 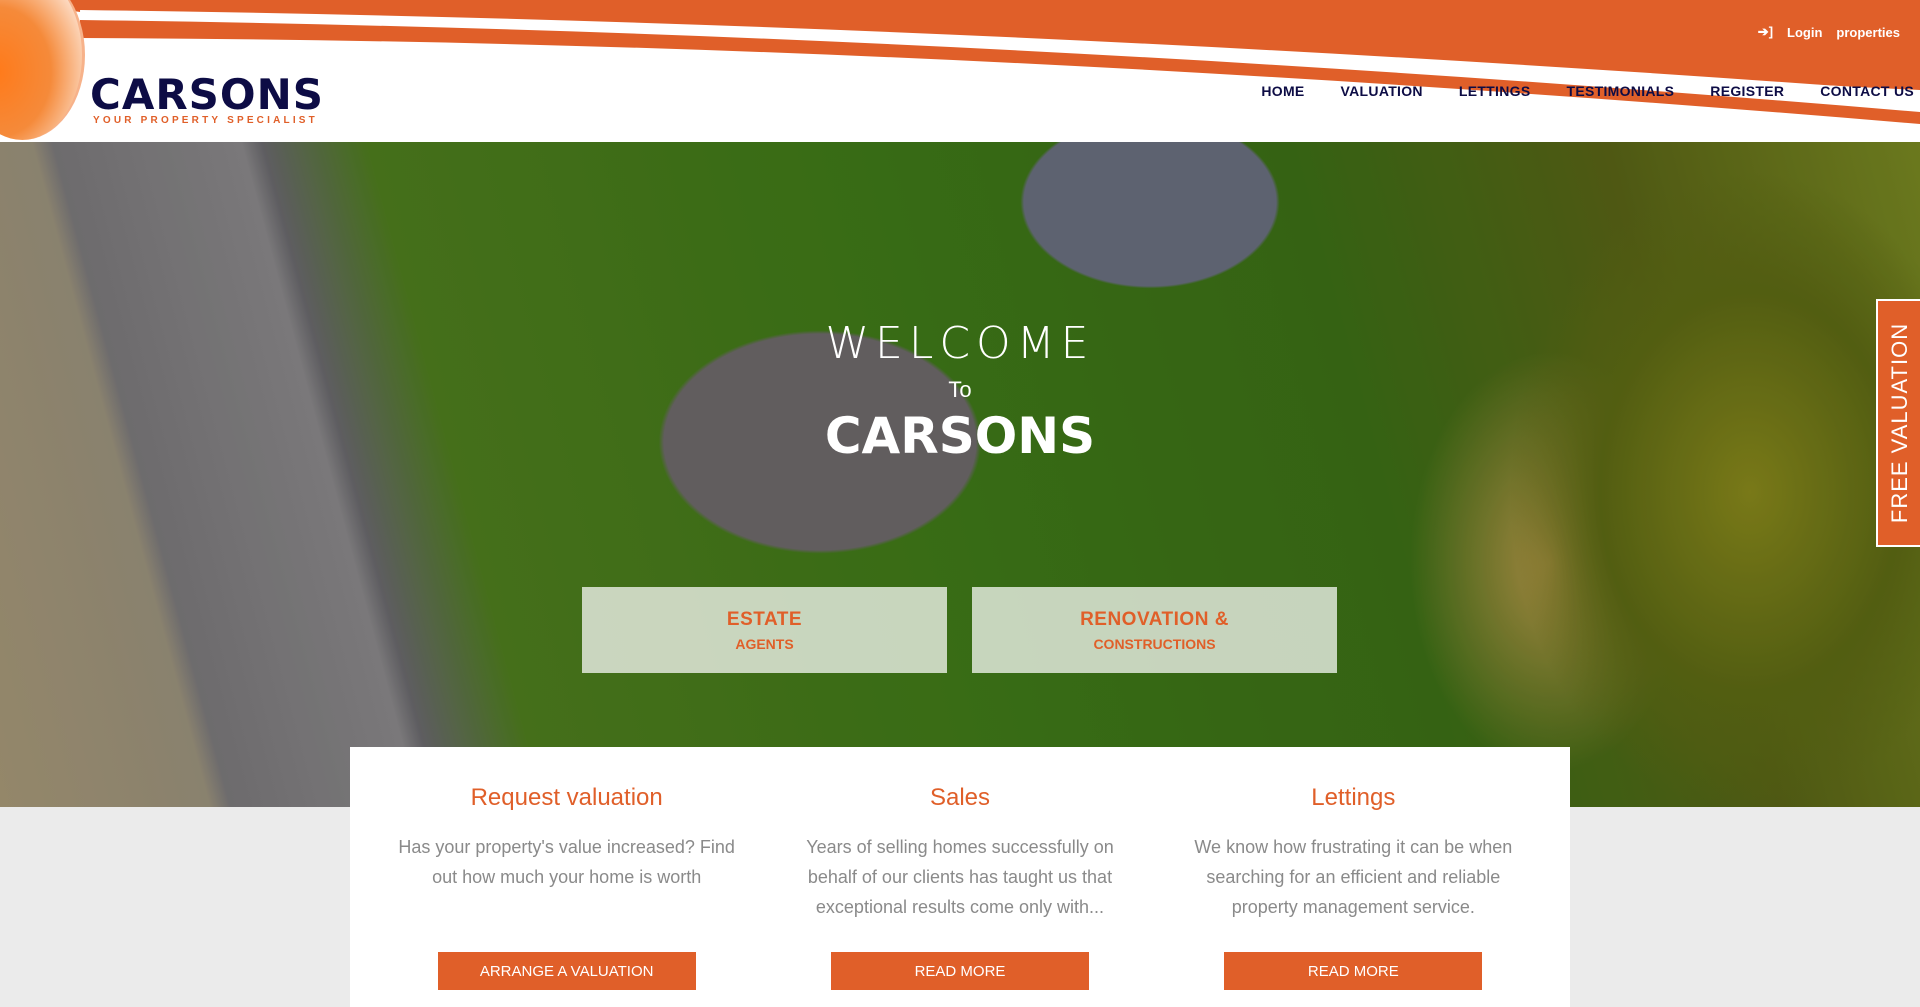 I want to click on button-line1: RENOVATION &, so click(x=1154, y=619).